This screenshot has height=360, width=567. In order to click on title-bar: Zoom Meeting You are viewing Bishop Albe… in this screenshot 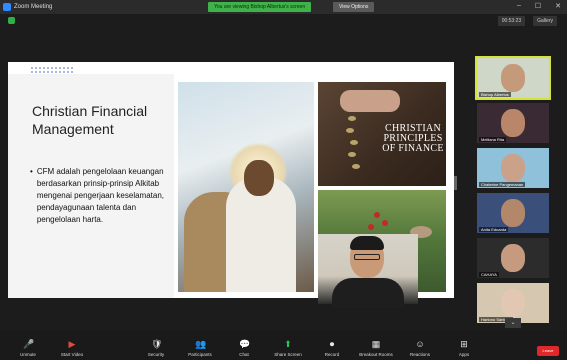, I will do `click(283, 7)`.